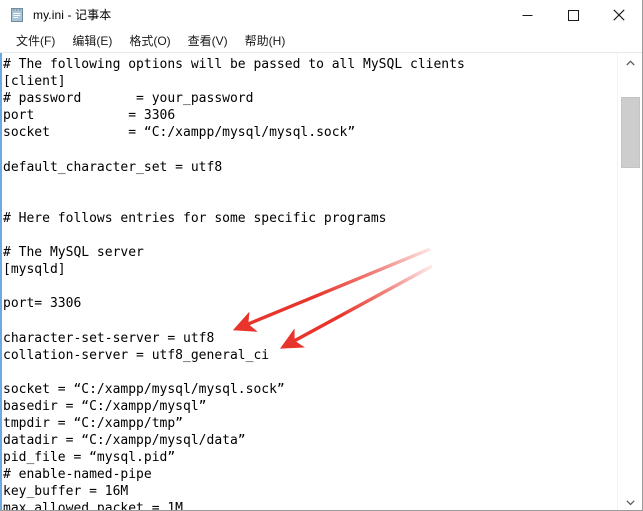 The width and height of the screenshot is (643, 511). Describe the element at coordinates (136, 355) in the screenshot. I see `code-line: collation-server = utf8_general_ci` at that location.